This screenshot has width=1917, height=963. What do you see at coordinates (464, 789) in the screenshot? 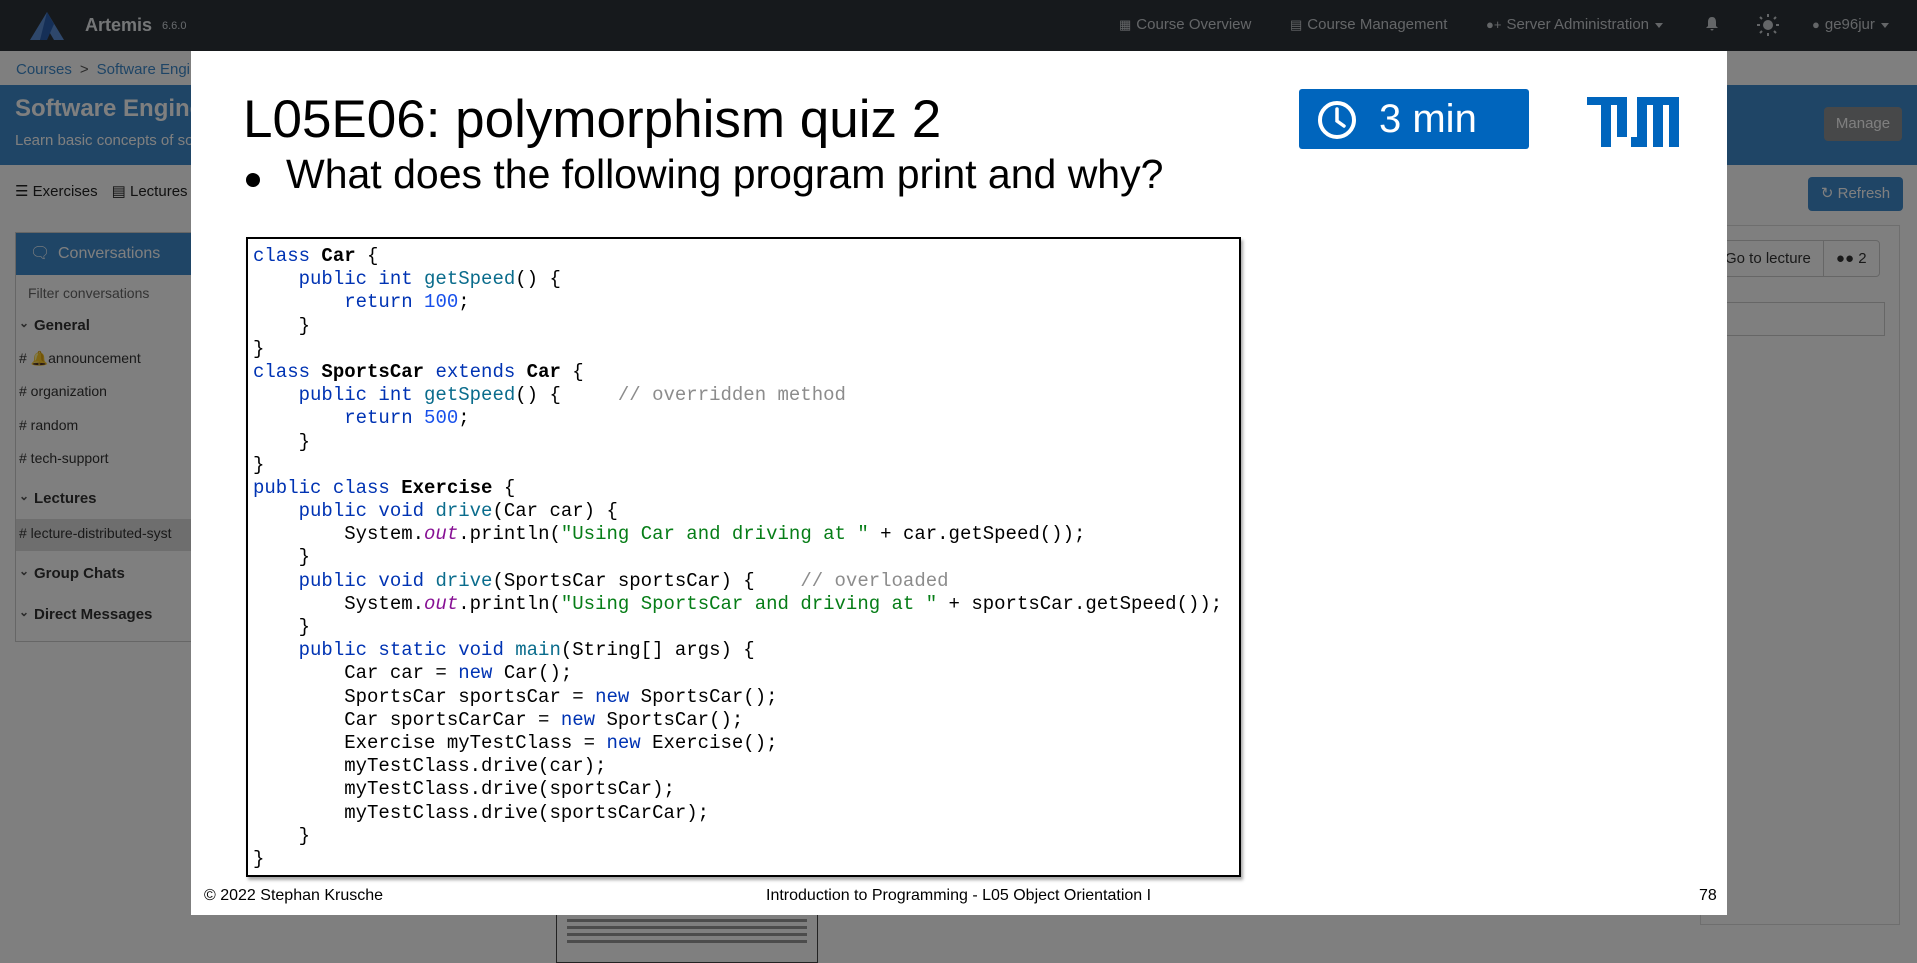
I see `code-token: myTestClass.drive(sportsCar);` at bounding box center [464, 789].